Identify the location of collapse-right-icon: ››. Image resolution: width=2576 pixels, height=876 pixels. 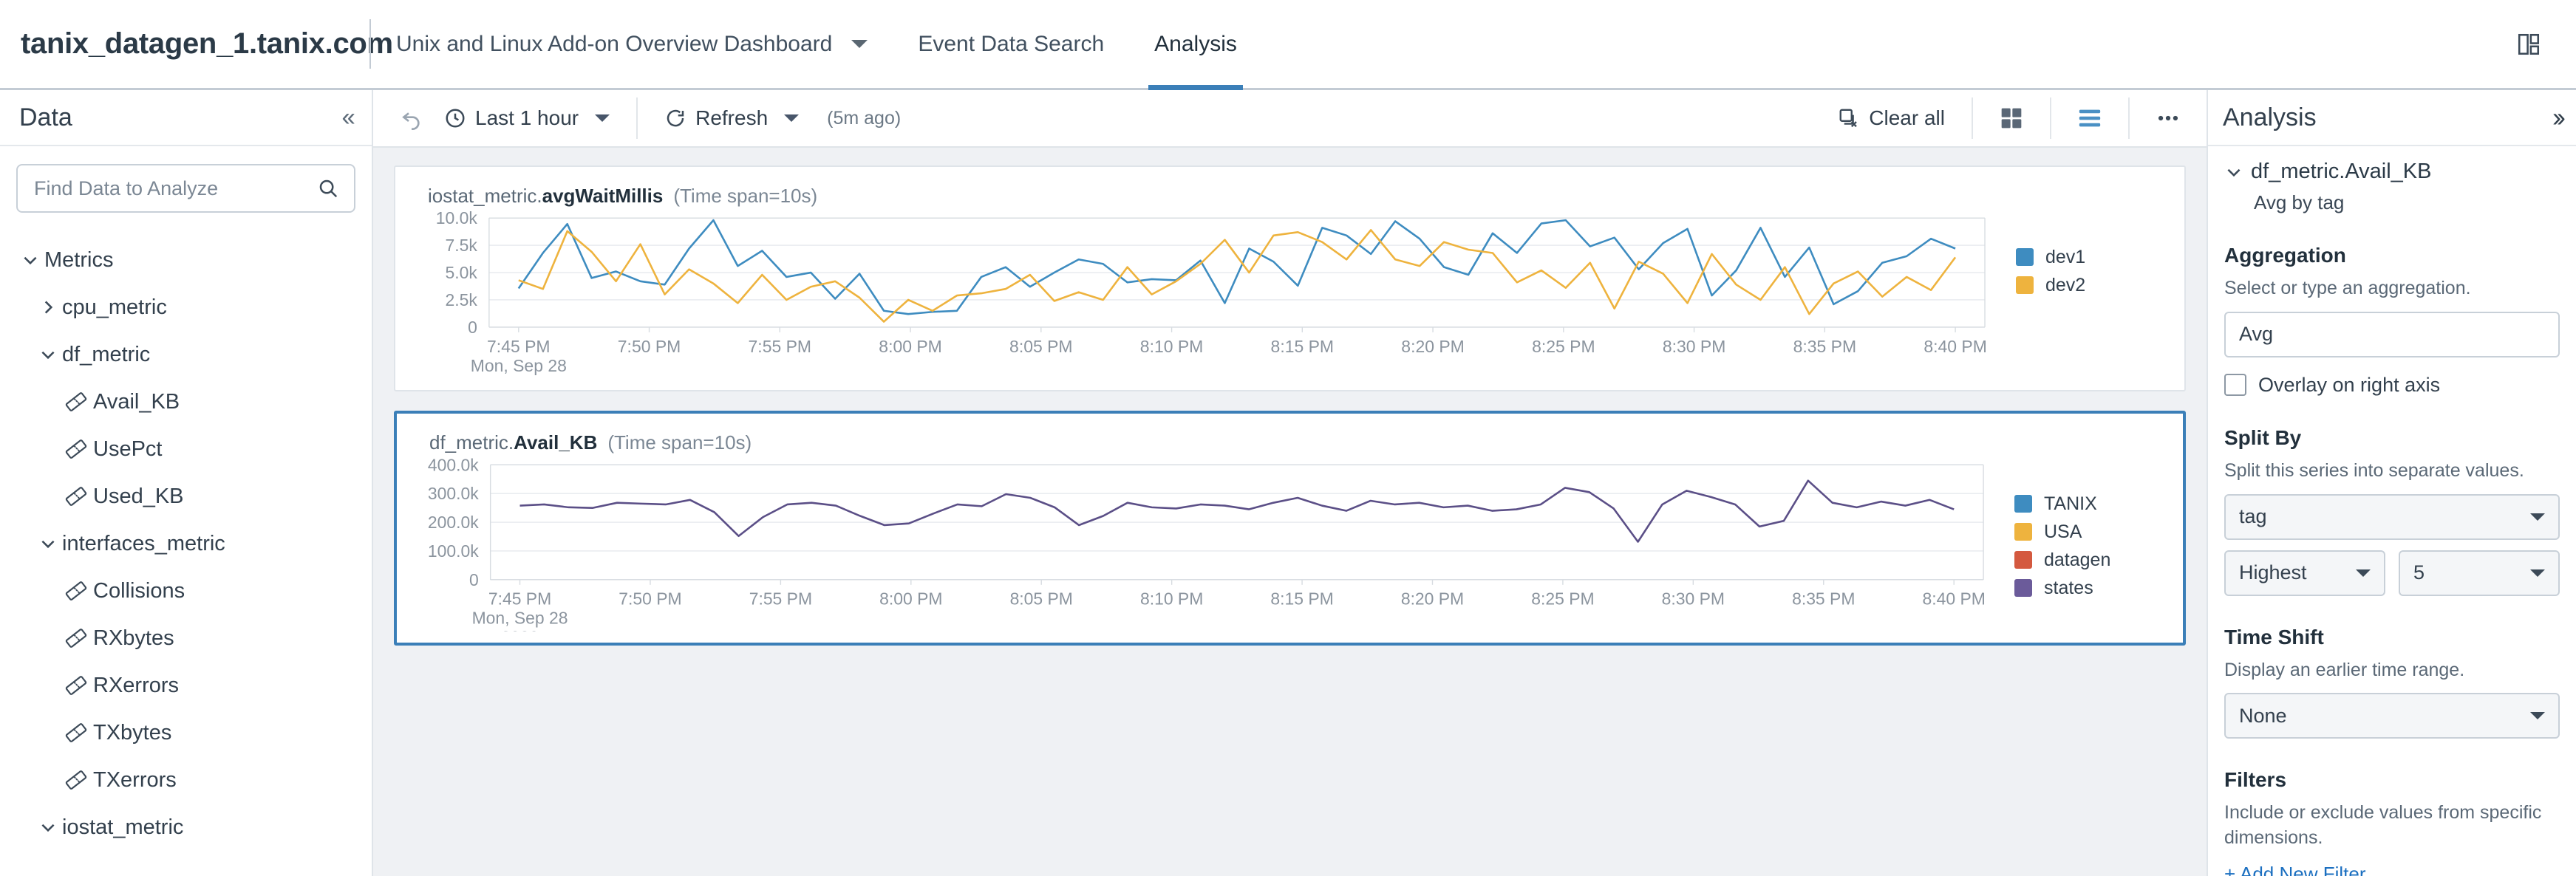
(2559, 118).